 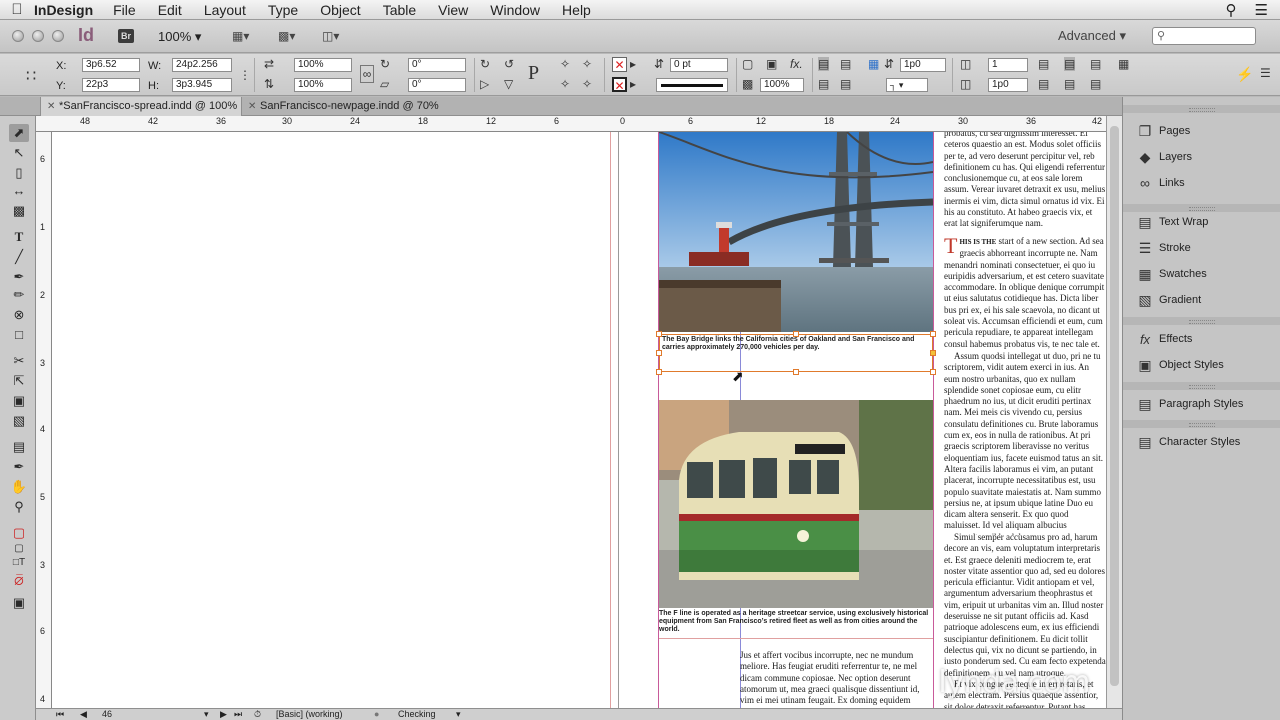 I want to click on panel-layers: ◆ Layers, so click(x=1201, y=157).